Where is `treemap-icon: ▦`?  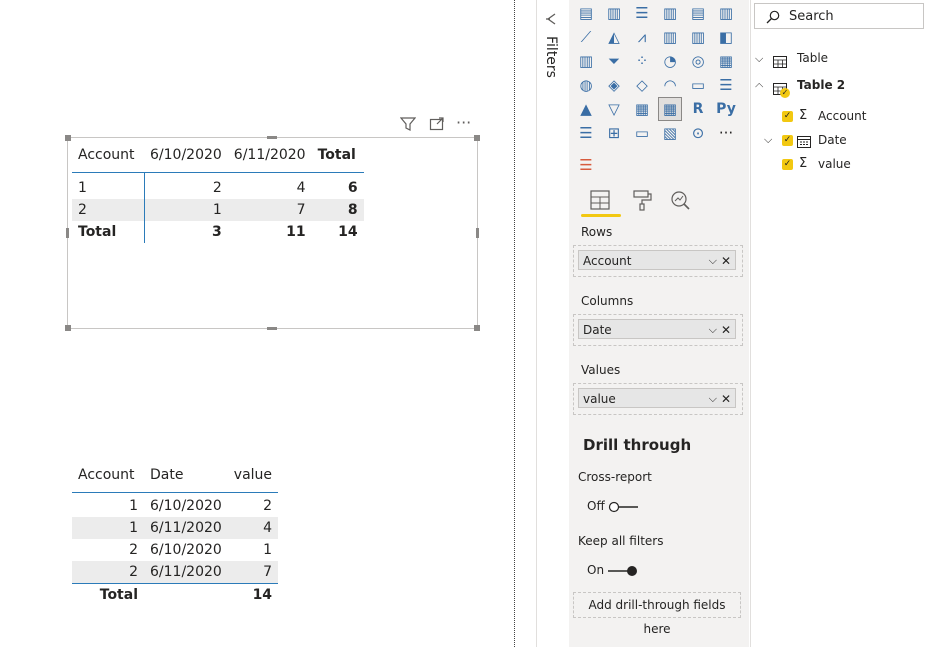 treemap-icon: ▦ is located at coordinates (726, 61).